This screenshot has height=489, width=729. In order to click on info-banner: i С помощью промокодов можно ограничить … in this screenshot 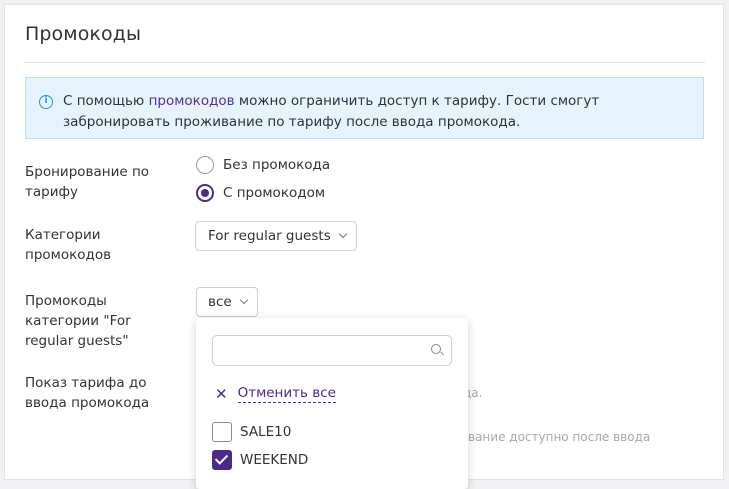, I will do `click(364, 108)`.